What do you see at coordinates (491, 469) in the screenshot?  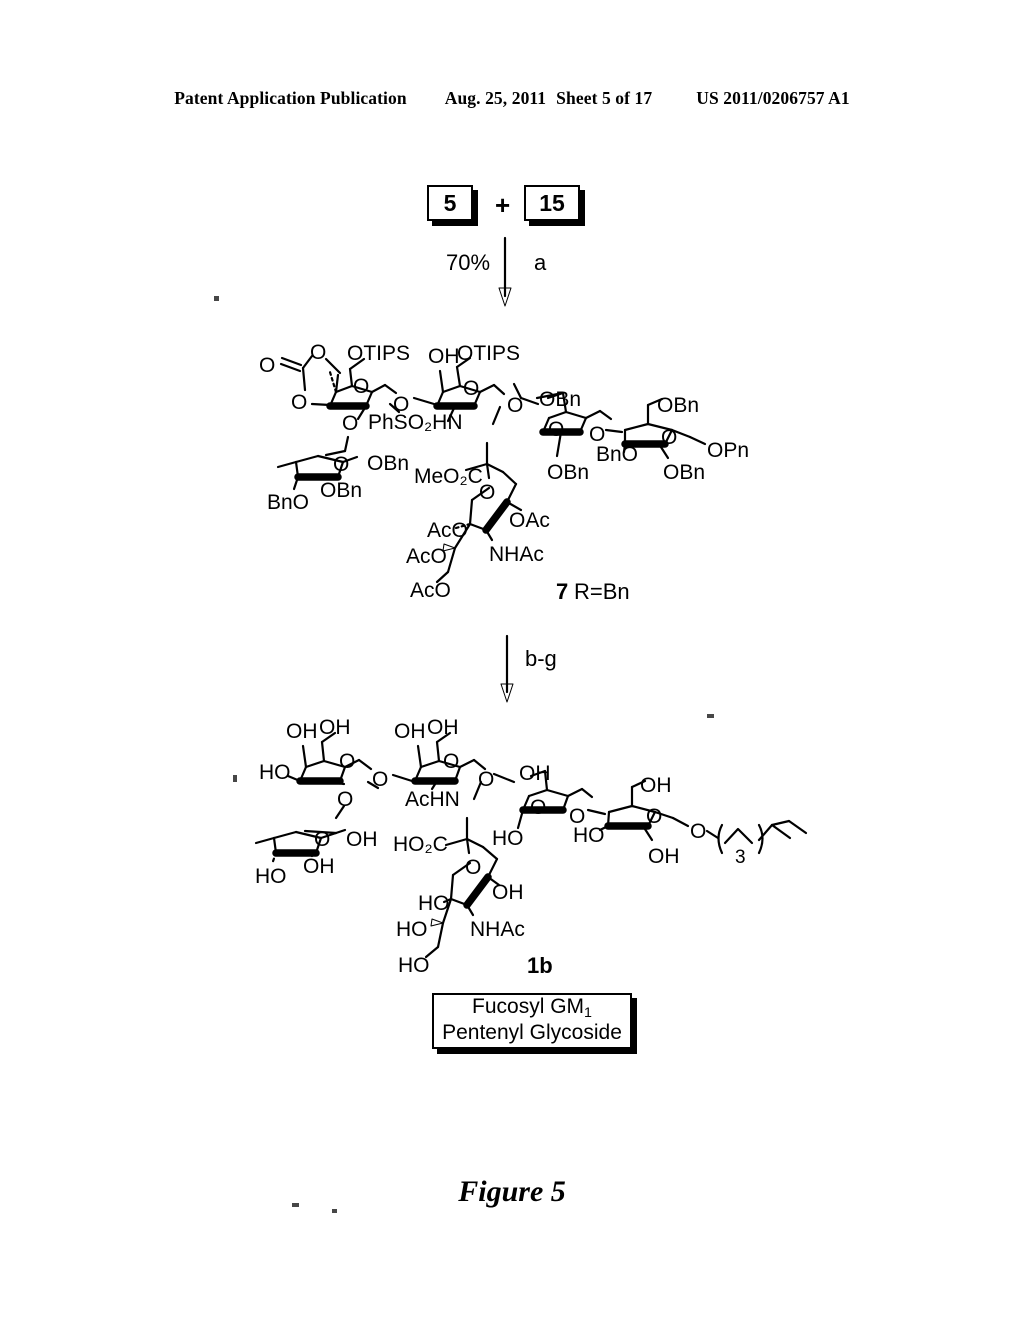 I see `structure-7-skeleton` at bounding box center [491, 469].